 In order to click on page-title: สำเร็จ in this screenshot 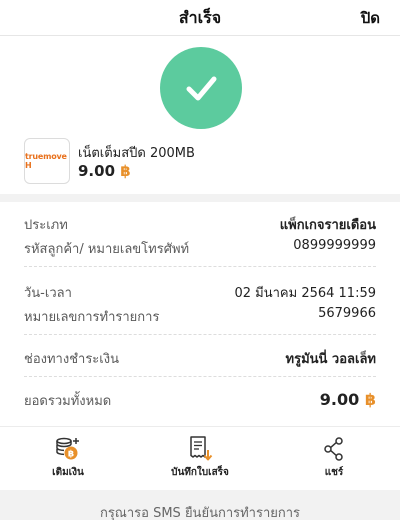, I will do `click(200, 17)`.